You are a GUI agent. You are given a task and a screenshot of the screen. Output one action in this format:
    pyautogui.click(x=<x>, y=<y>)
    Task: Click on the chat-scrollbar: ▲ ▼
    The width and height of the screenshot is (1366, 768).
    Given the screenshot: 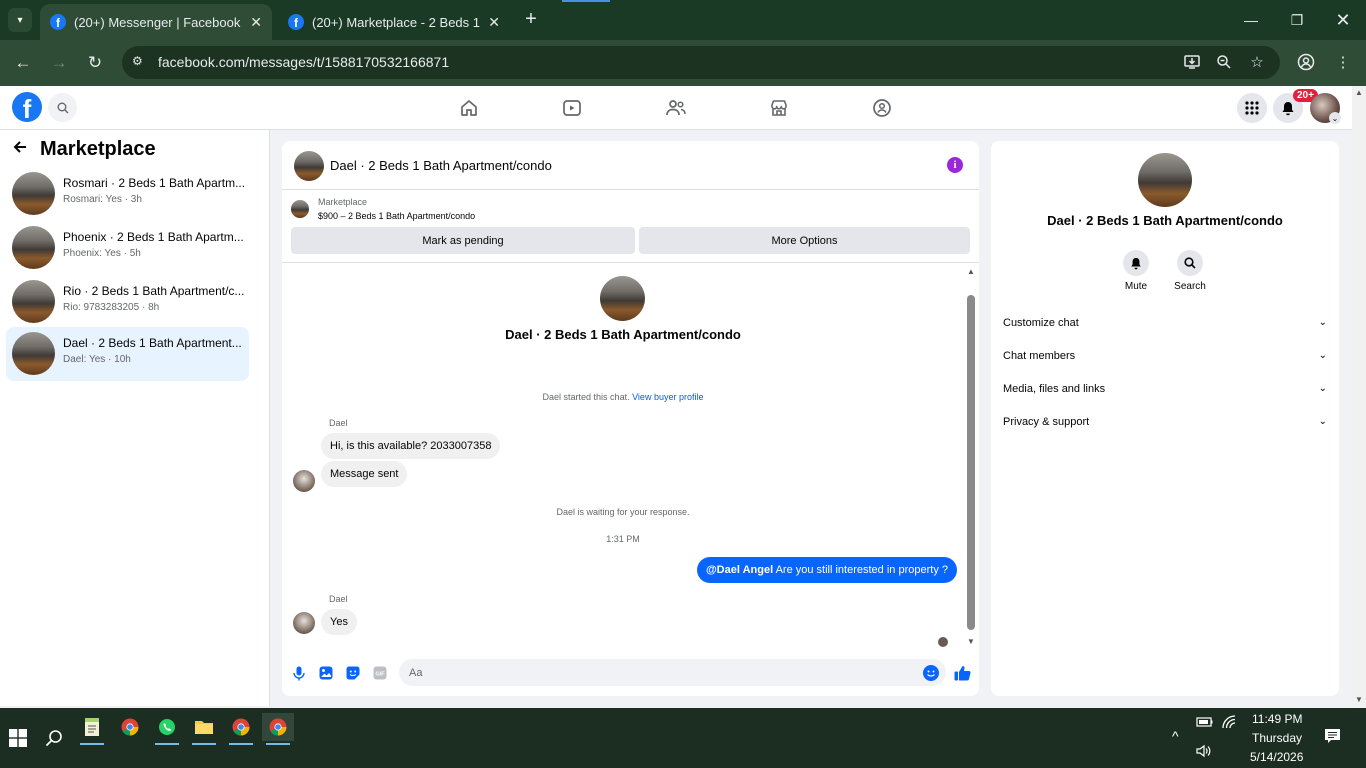 What is the action you would take?
    pyautogui.click(x=971, y=455)
    